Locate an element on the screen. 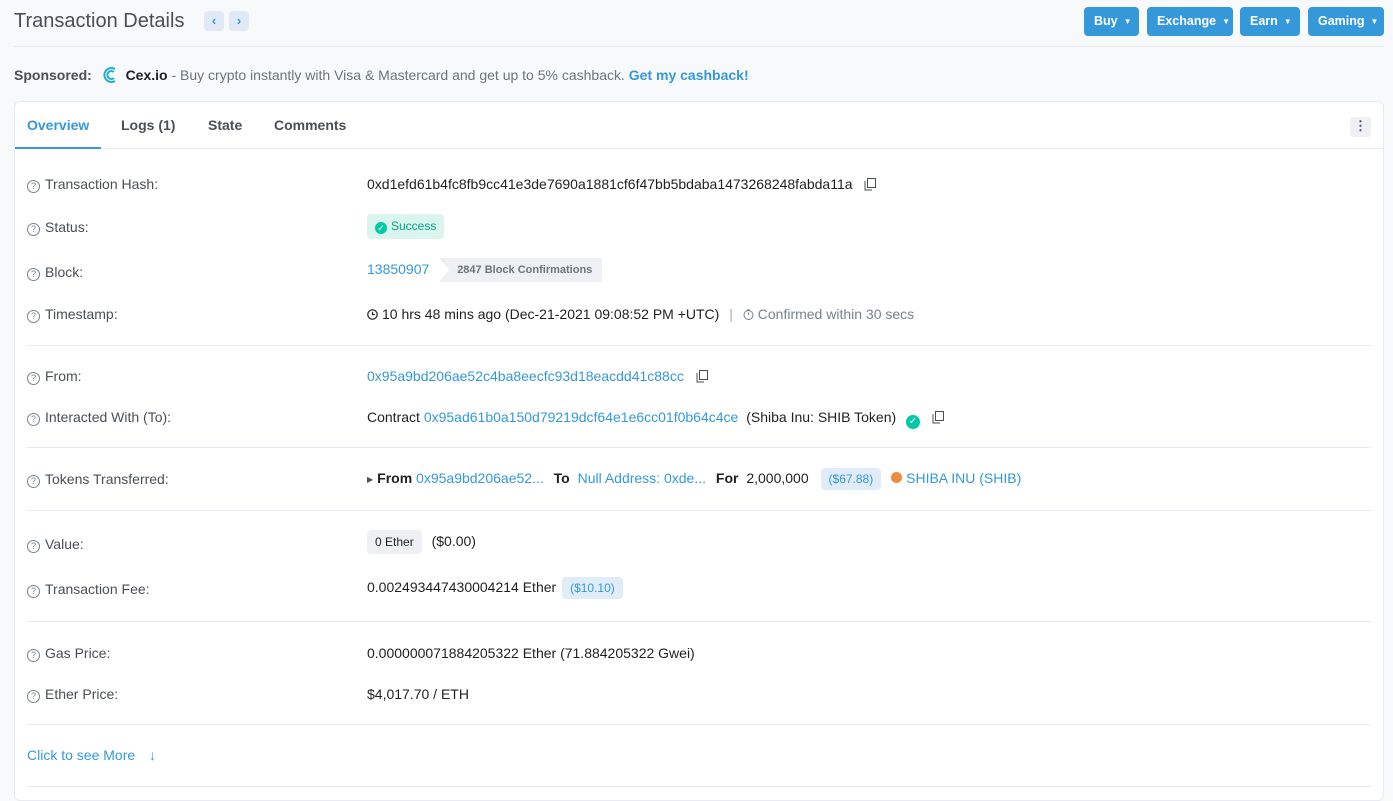 This screenshot has height=801, width=1393. exchange-button: Exchange ▼ is located at coordinates (1190, 21).